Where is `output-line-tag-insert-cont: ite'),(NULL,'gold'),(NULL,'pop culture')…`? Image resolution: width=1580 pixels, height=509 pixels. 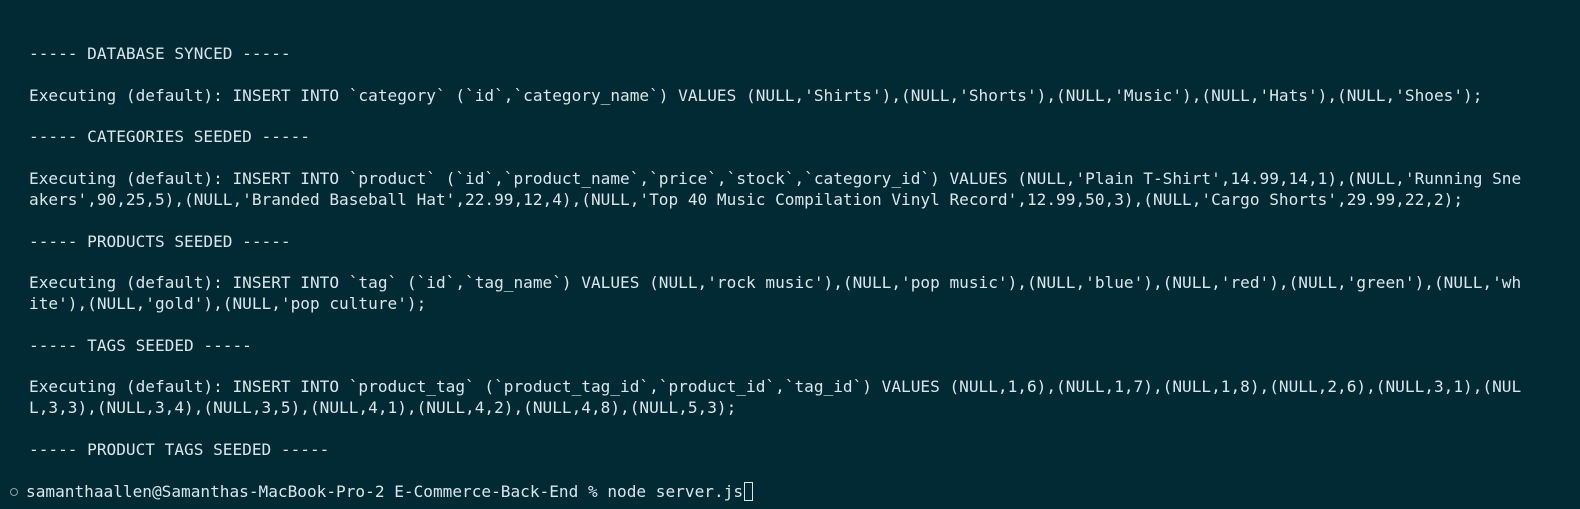
output-line-tag-insert-cont: ite'),(NULL,'gold'),(NULL,'pop culture')… is located at coordinates (228, 303).